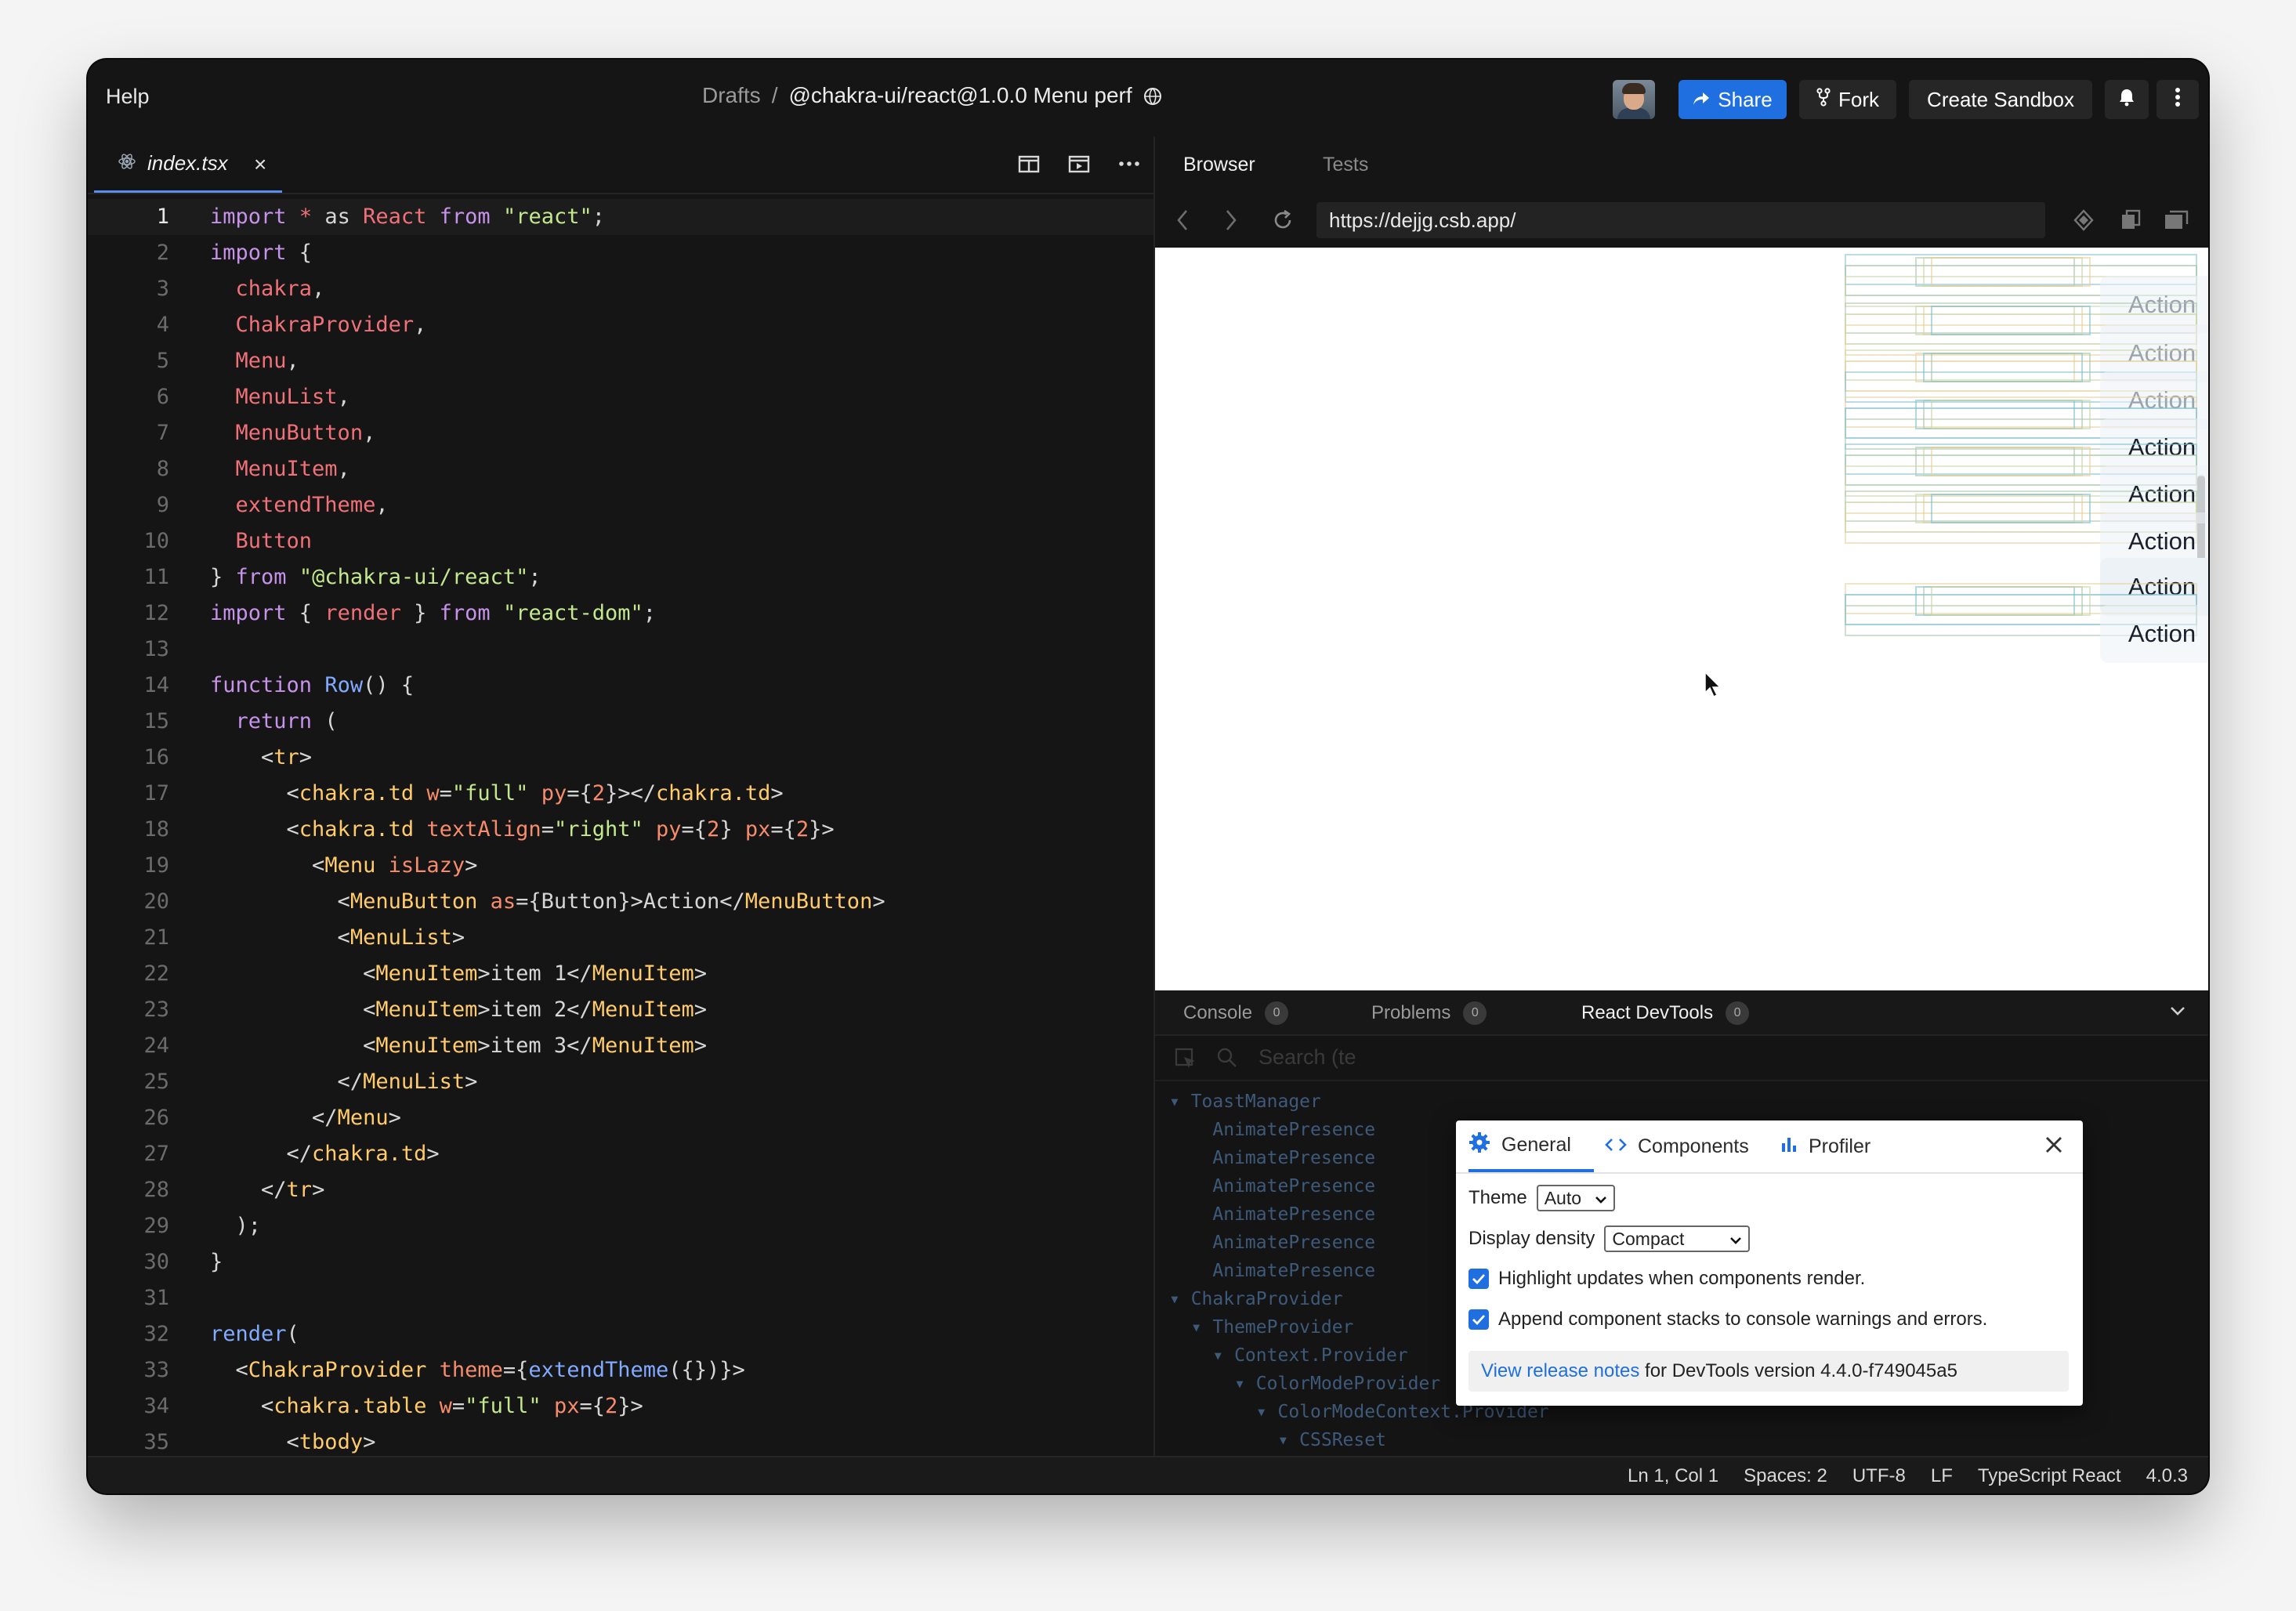 The height and width of the screenshot is (1611, 2296). Describe the element at coordinates (1283, 223) in the screenshot. I see `refresh-icon` at that location.